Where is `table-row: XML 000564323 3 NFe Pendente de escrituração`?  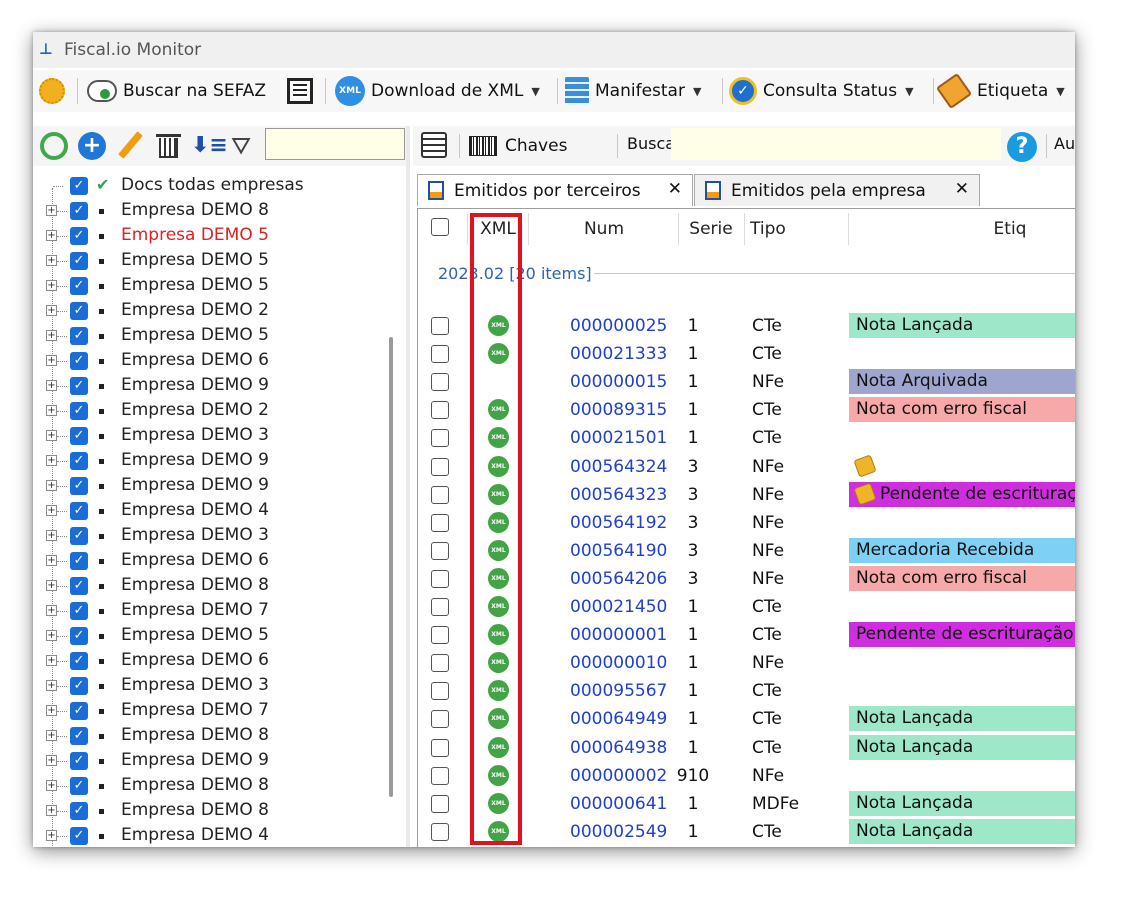 table-row: XML 000564323 3 NFe Pendente de escrituração is located at coordinates (746, 495).